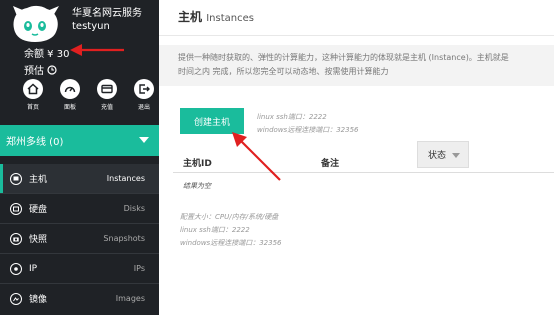 The width and height of the screenshot is (554, 315). I want to click on page-title: 主机 Instances, so click(216, 16).